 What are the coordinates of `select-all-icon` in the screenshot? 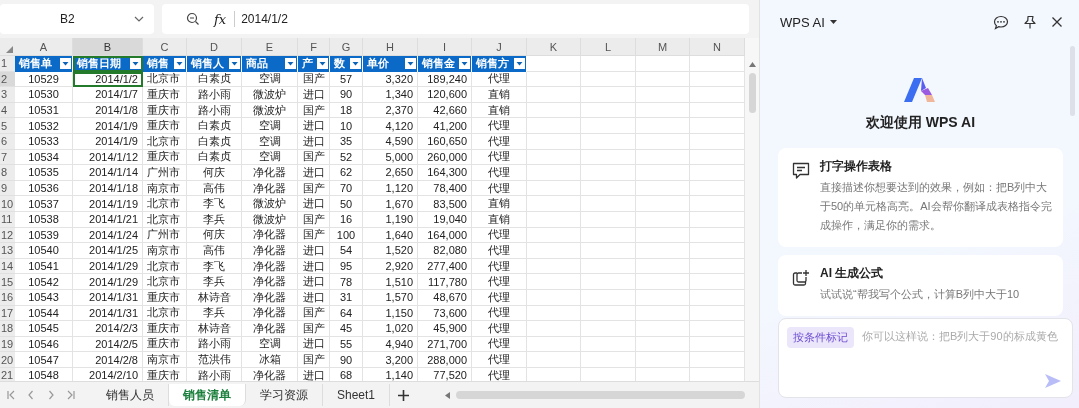 It's located at (9, 49).